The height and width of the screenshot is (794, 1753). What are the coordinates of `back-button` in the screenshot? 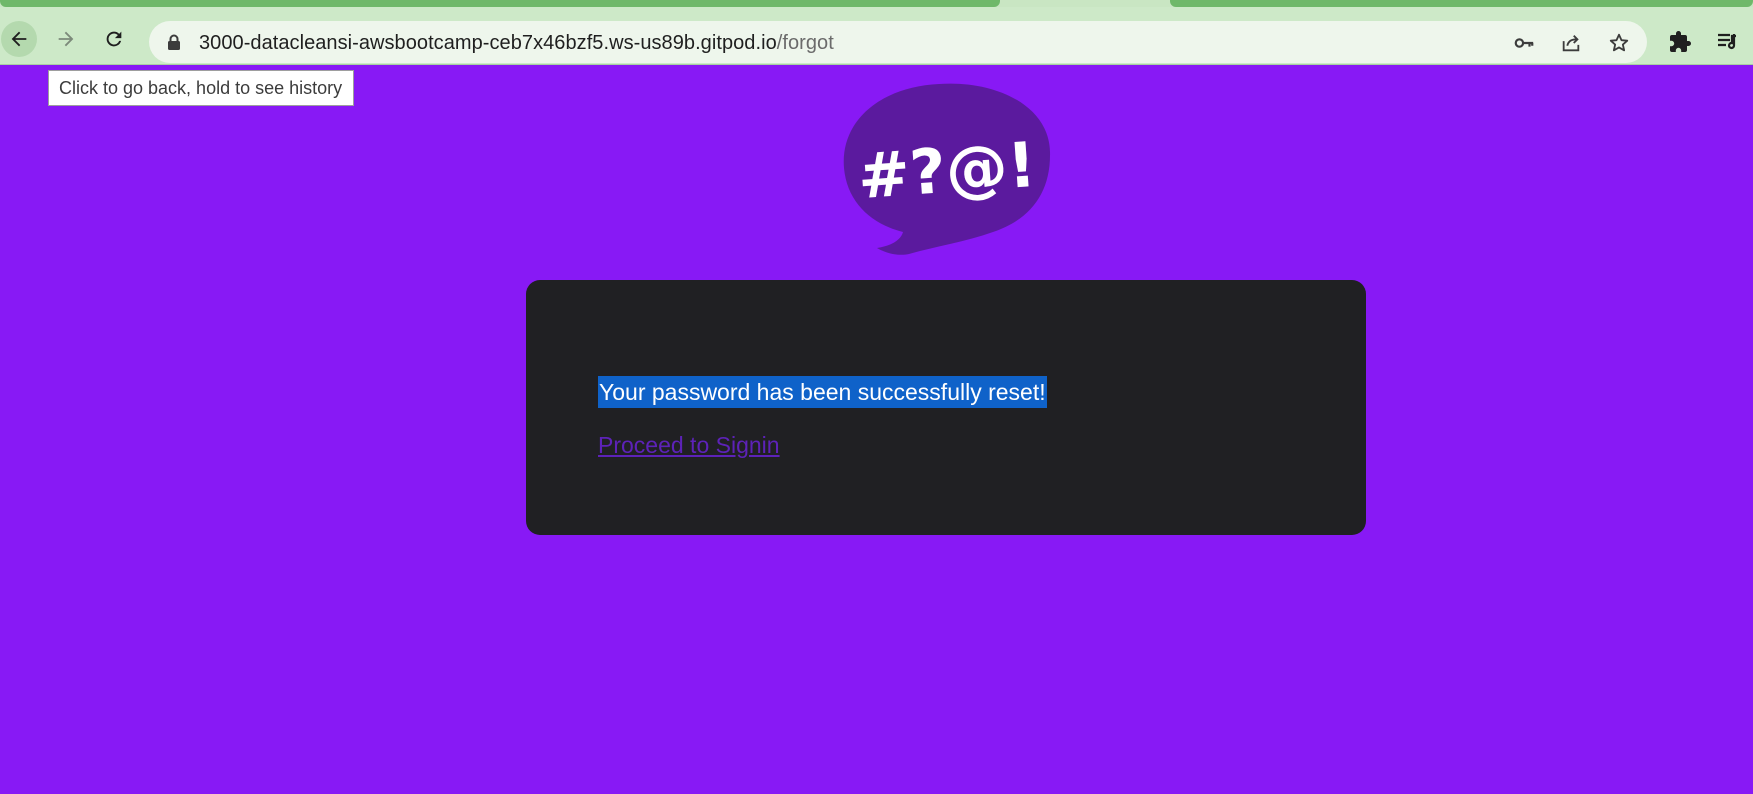 It's located at (19, 39).